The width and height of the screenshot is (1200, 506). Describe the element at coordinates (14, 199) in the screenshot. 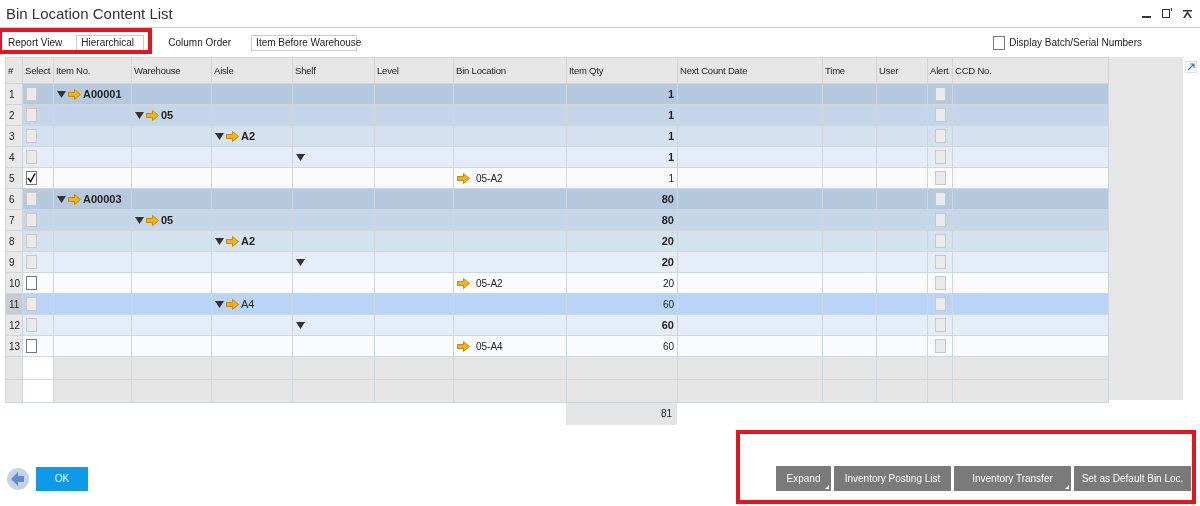

I see `row-number: 6` at that location.